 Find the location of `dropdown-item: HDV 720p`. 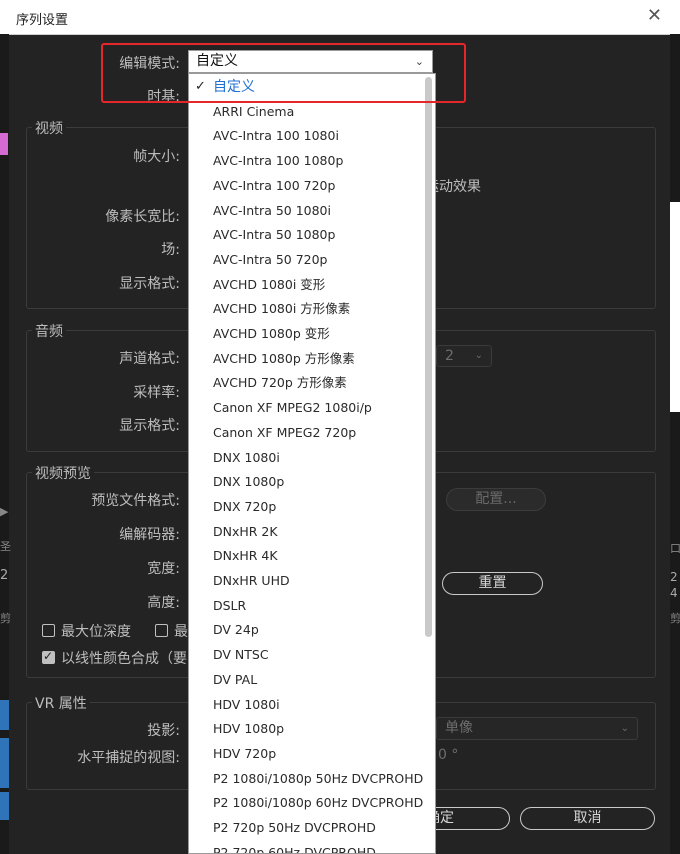

dropdown-item: HDV 720p is located at coordinates (305, 754).